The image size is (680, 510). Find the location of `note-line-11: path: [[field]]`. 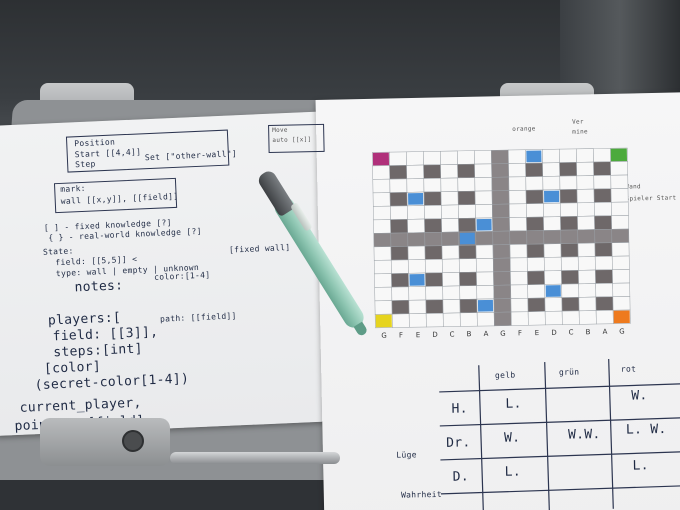

note-line-11: path: [[field]] is located at coordinates (198, 317).